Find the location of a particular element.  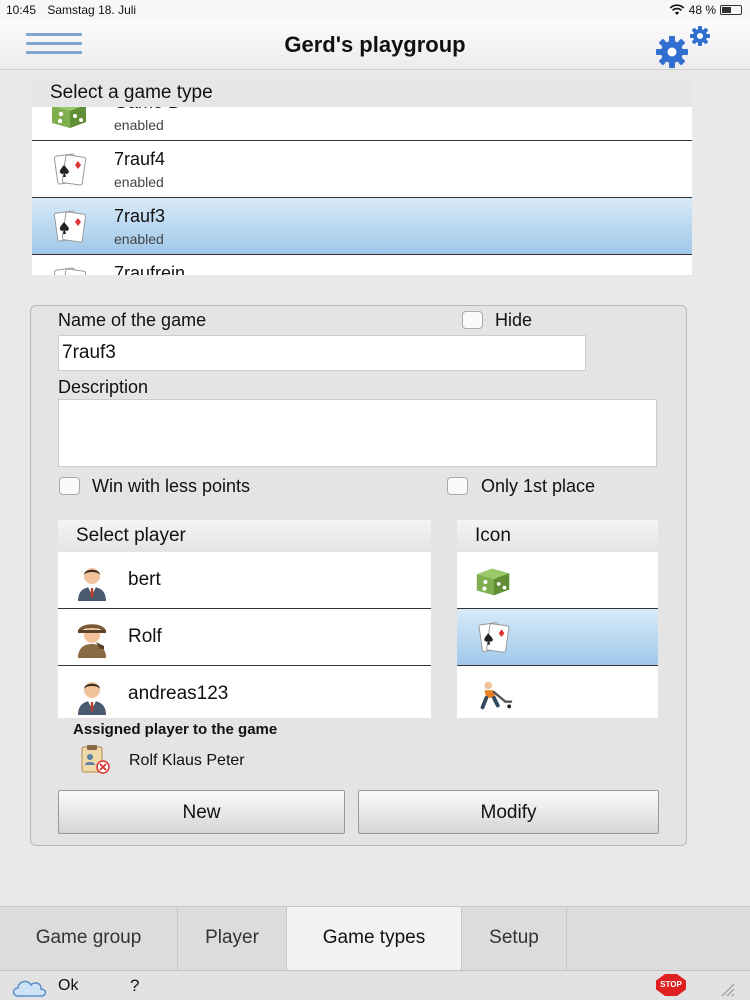

new-button: New is located at coordinates (201, 812).